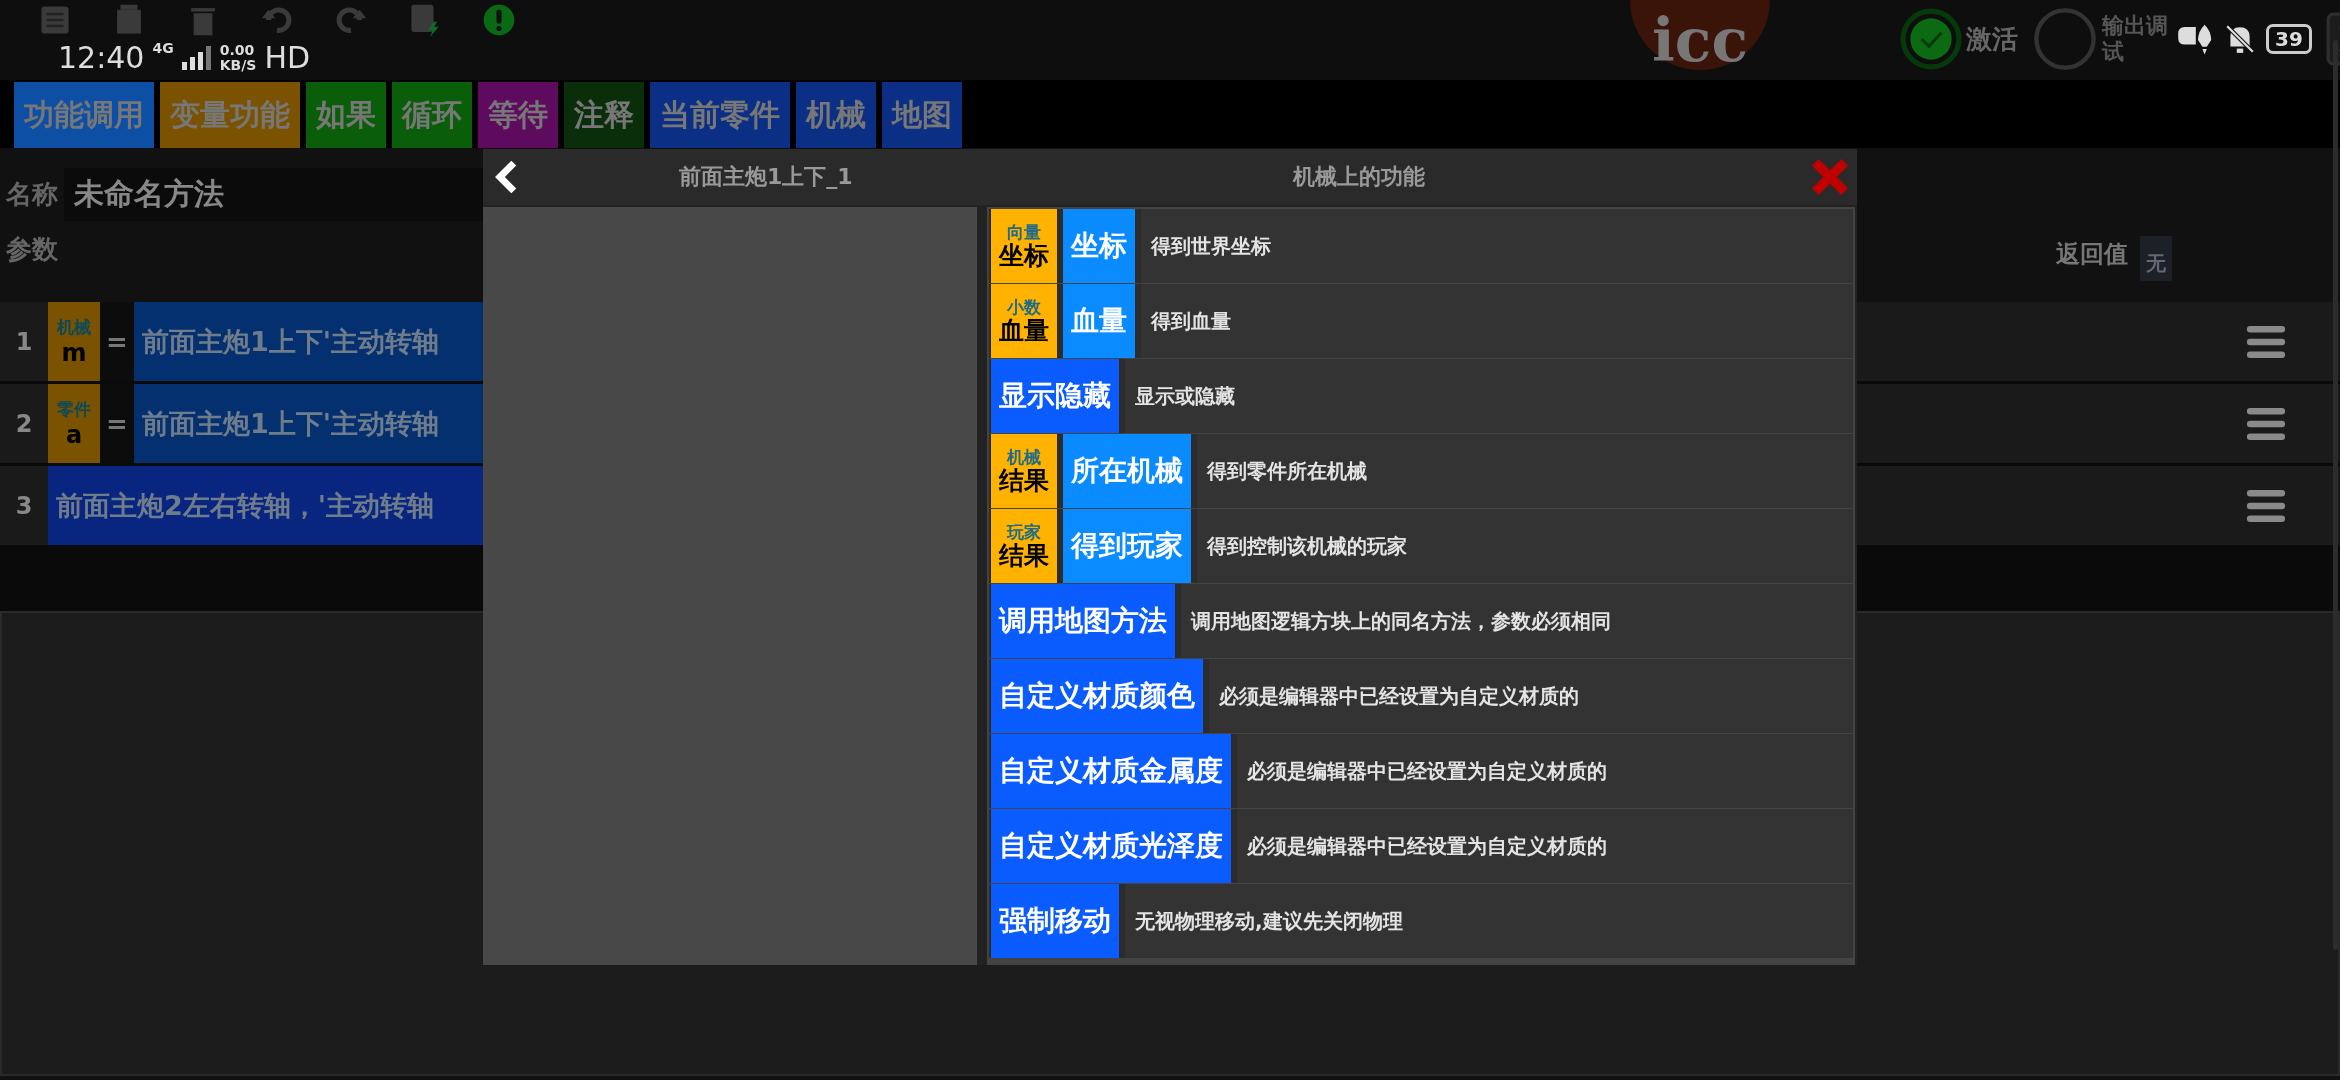  What do you see at coordinates (274, 194) in the screenshot?
I see `method-name-field: 未命名方法` at bounding box center [274, 194].